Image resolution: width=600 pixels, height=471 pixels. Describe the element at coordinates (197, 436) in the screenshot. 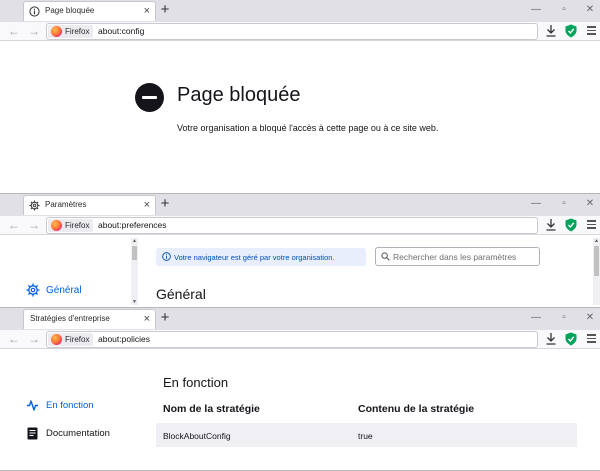

I see `policy-name-cell: BlockAboutConfig` at that location.